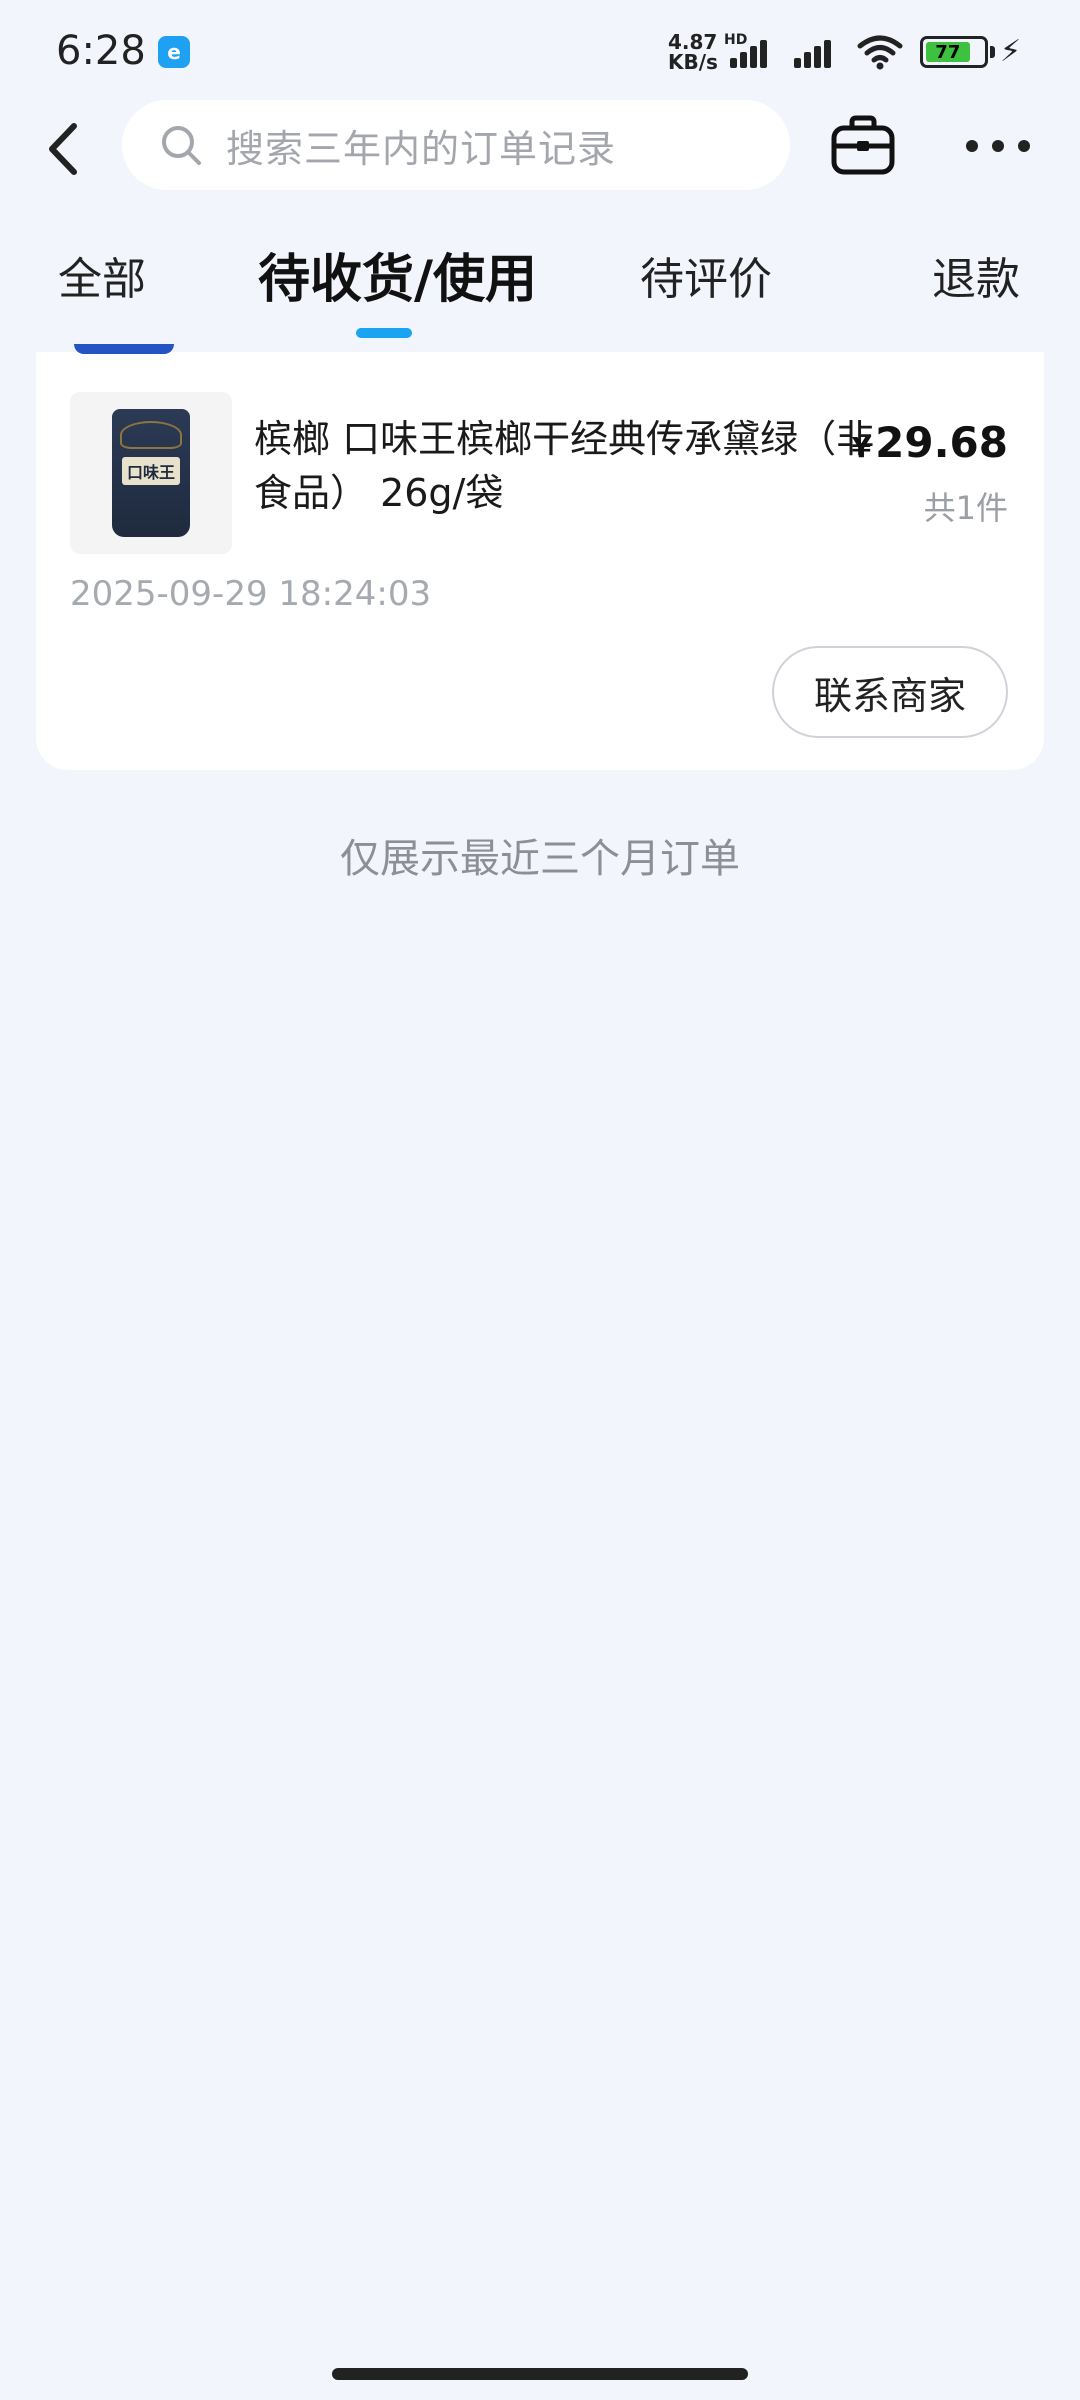 Image resolution: width=1080 pixels, height=2400 pixels. I want to click on order-price: ¥29.68, so click(930, 442).